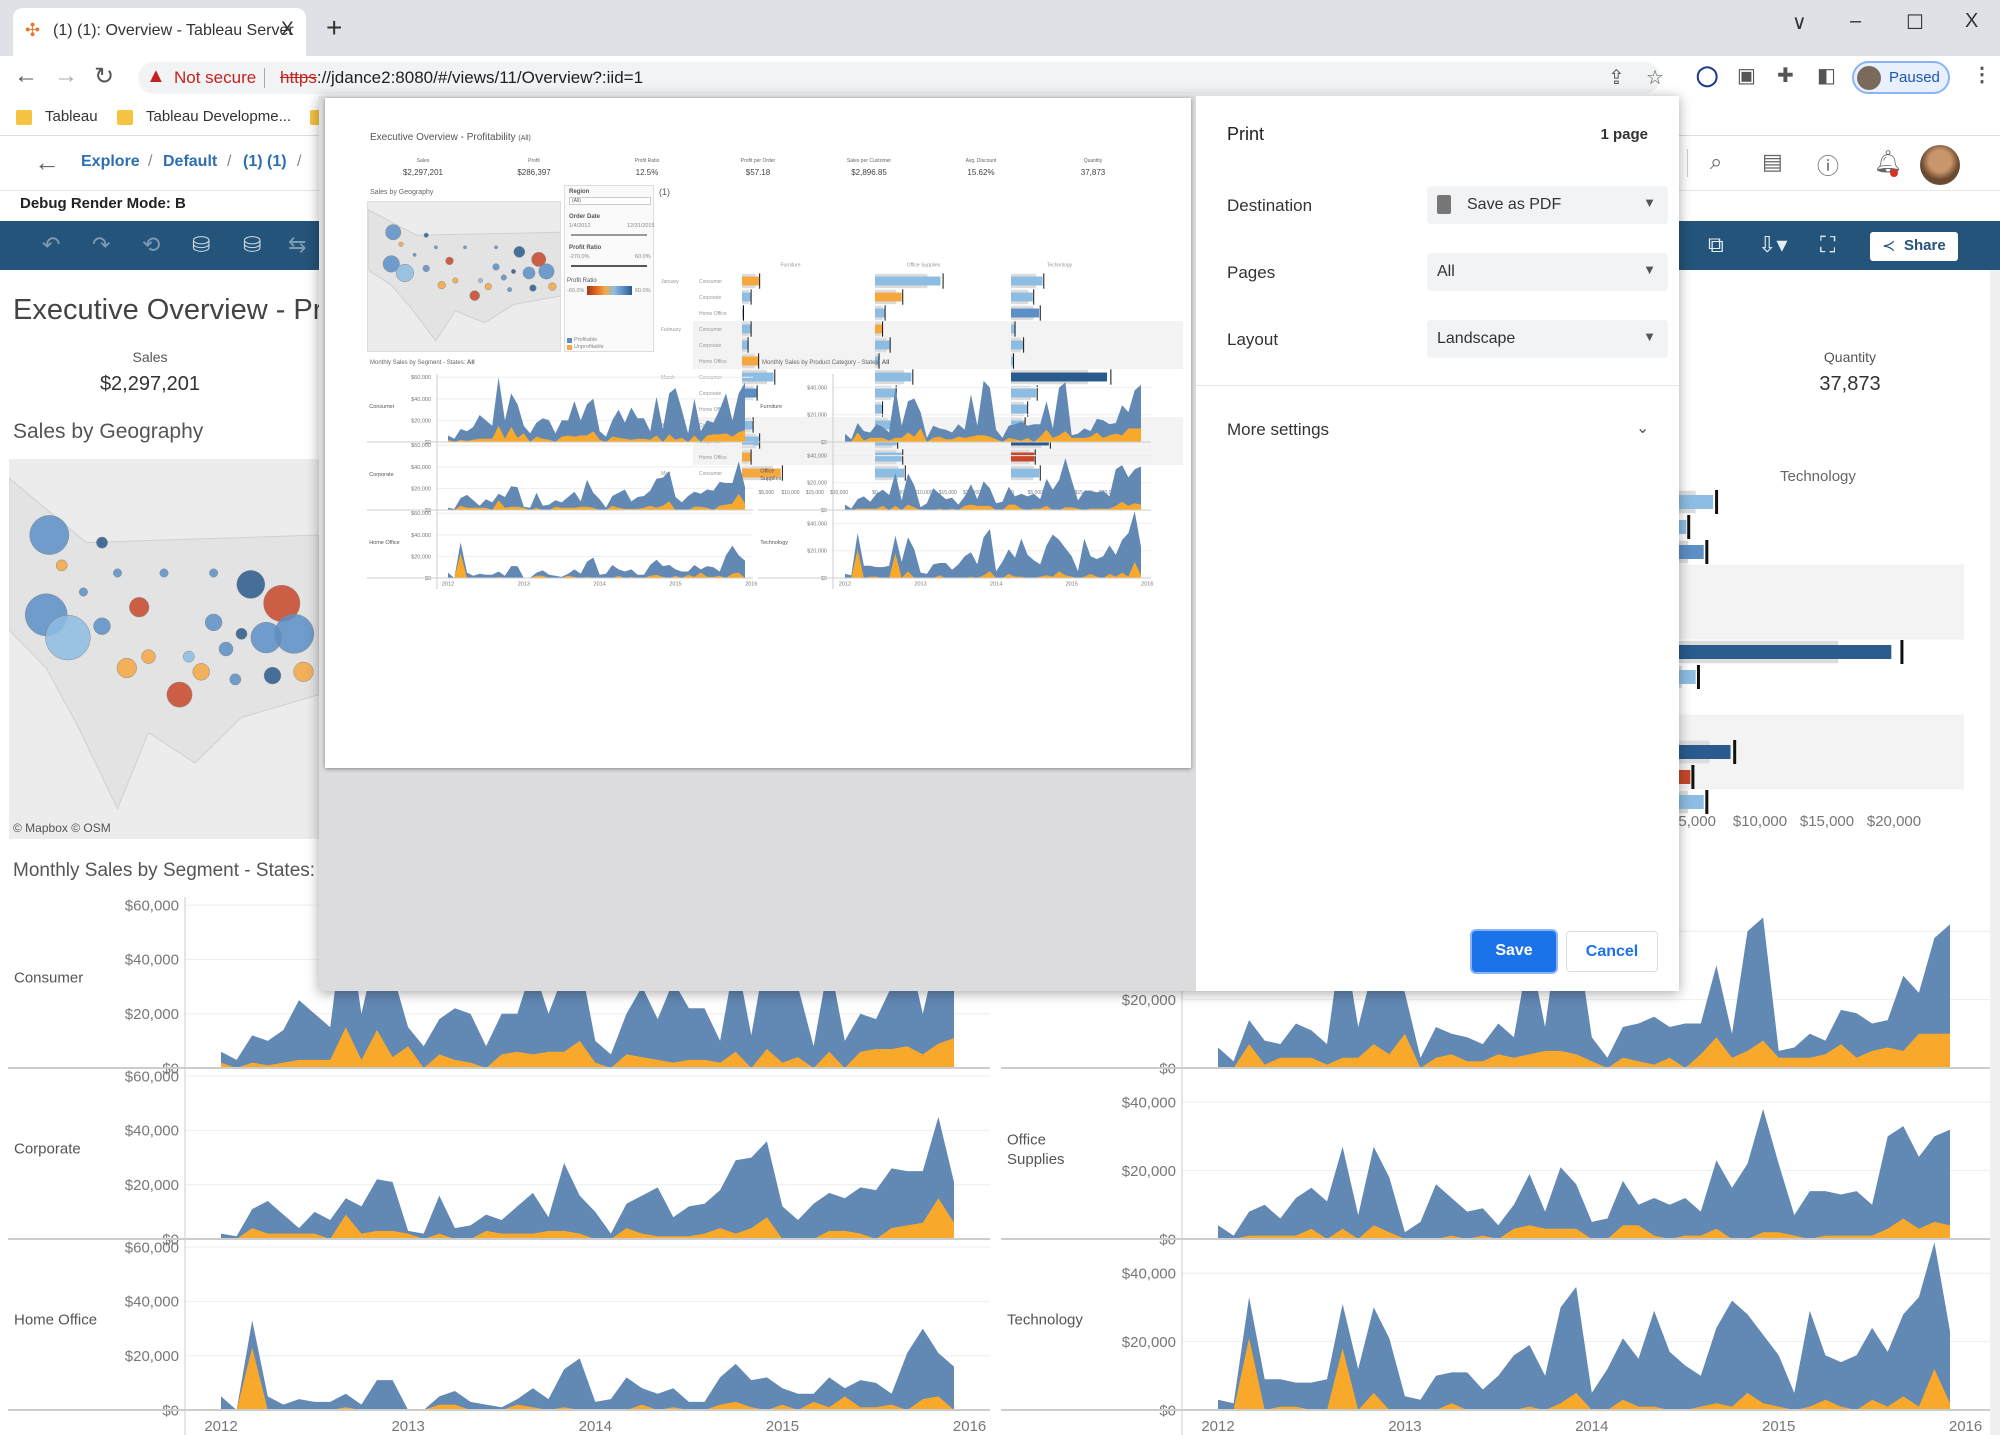 The width and height of the screenshot is (2000, 1435). What do you see at coordinates (585, 248) in the screenshot?
I see `filter-profit-ratio-label: Profit Ratio` at bounding box center [585, 248].